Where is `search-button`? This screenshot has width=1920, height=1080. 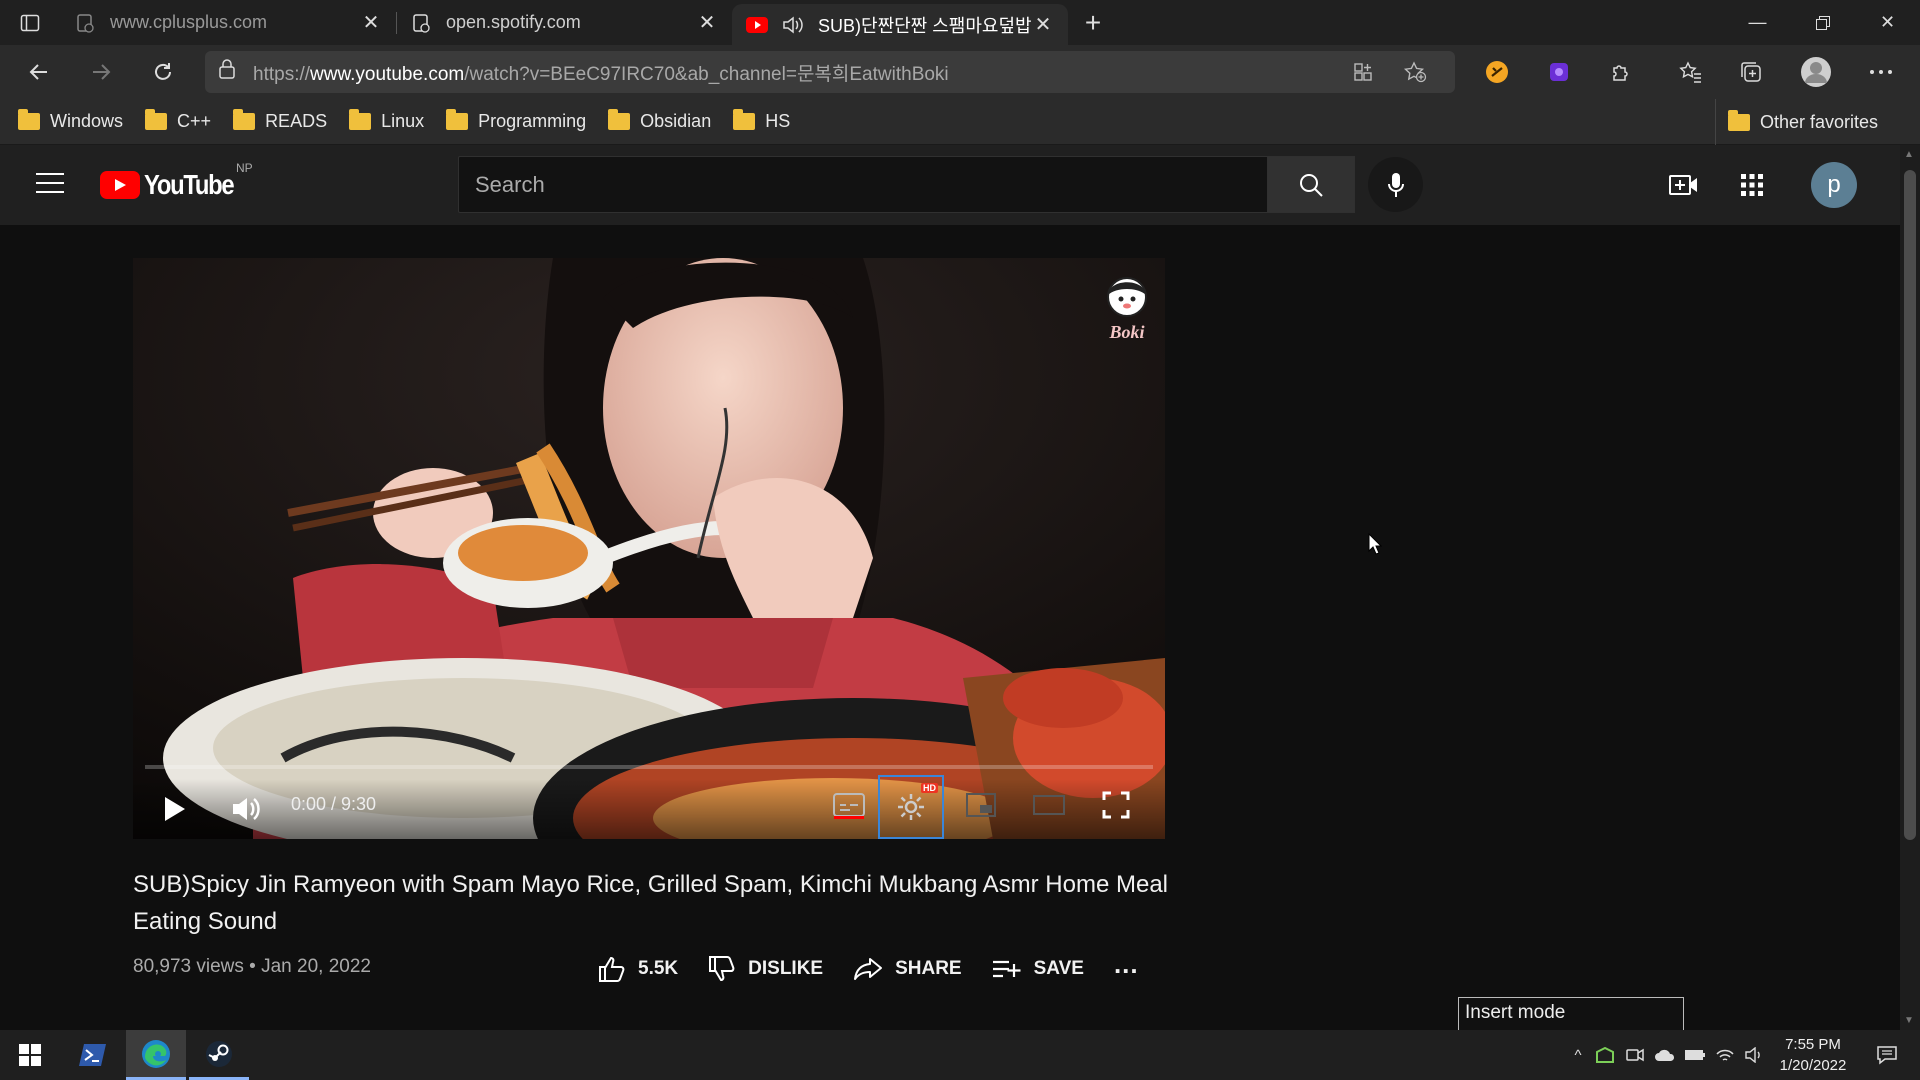
search-button is located at coordinates (1311, 184).